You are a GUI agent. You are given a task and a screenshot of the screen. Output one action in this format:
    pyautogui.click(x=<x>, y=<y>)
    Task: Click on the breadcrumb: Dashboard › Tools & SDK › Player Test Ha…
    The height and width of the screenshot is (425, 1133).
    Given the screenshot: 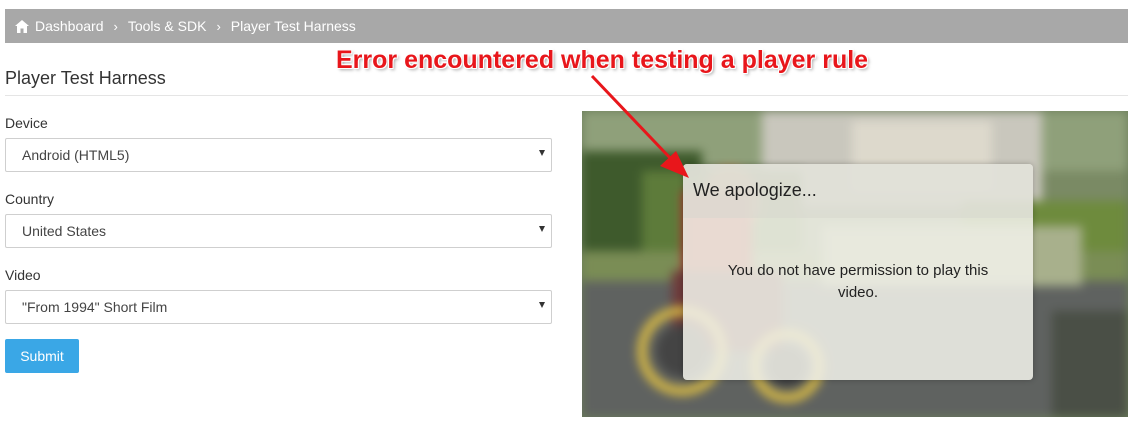 What is the action you would take?
    pyautogui.click(x=566, y=26)
    